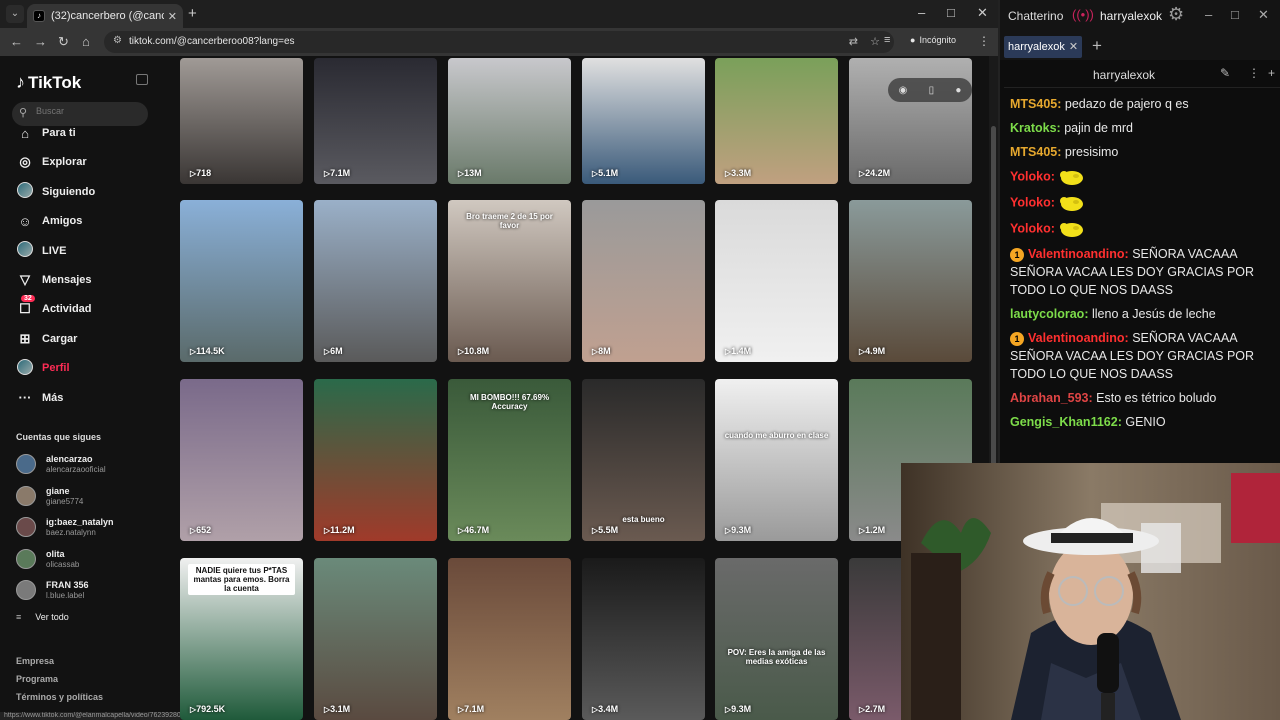 Image resolution: width=1280 pixels, height=720 pixels. What do you see at coordinates (48, 82) in the screenshot?
I see `tiktok-logo: ♪ TikTok` at bounding box center [48, 82].